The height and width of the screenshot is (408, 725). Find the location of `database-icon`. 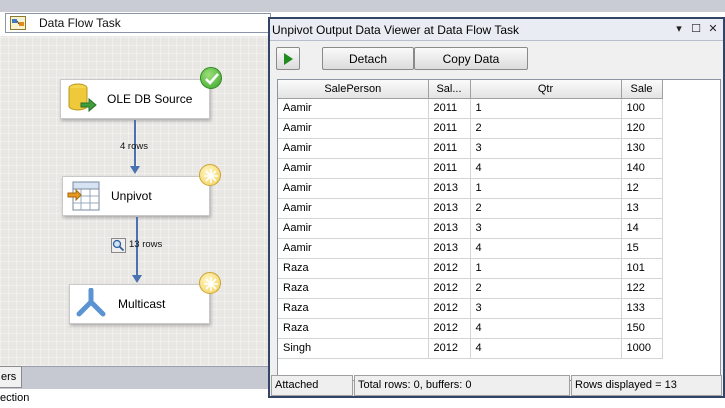

database-icon is located at coordinates (82, 98).